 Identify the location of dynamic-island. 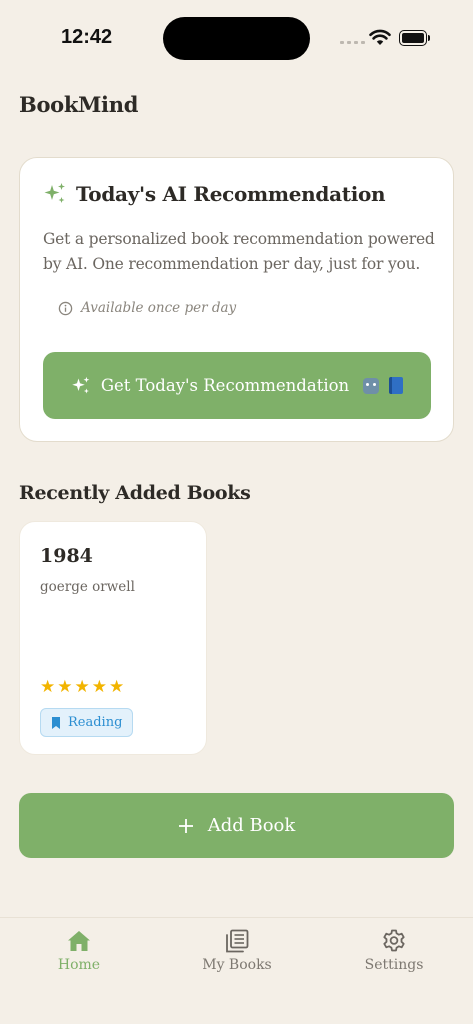
(236, 38).